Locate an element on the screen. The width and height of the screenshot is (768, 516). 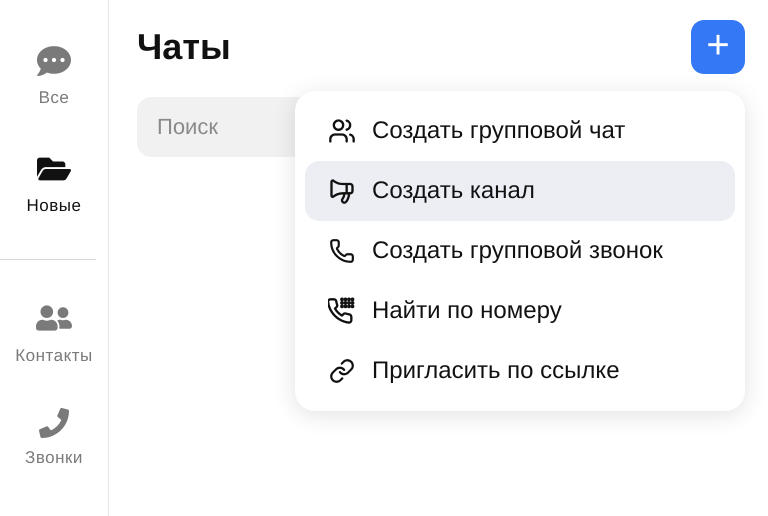
sidebar-tab: Звонки is located at coordinates (54, 462).